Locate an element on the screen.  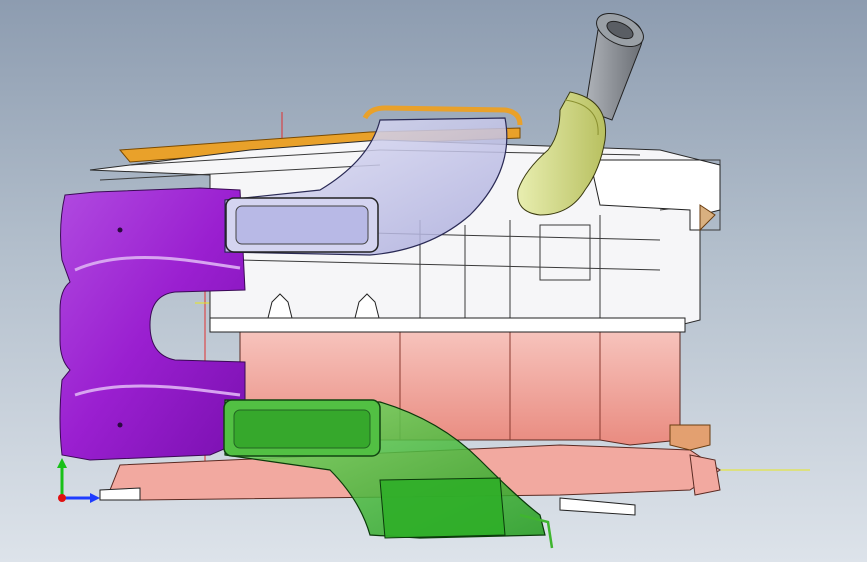
axis-triad is located at coordinates (78, 483).